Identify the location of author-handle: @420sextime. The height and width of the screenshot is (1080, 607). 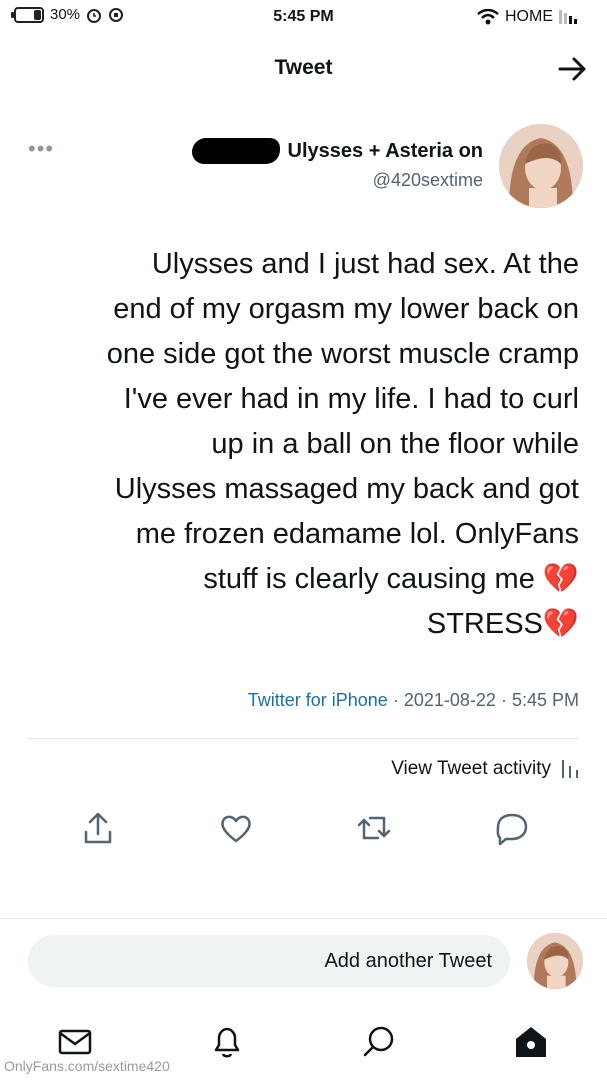
(428, 180).